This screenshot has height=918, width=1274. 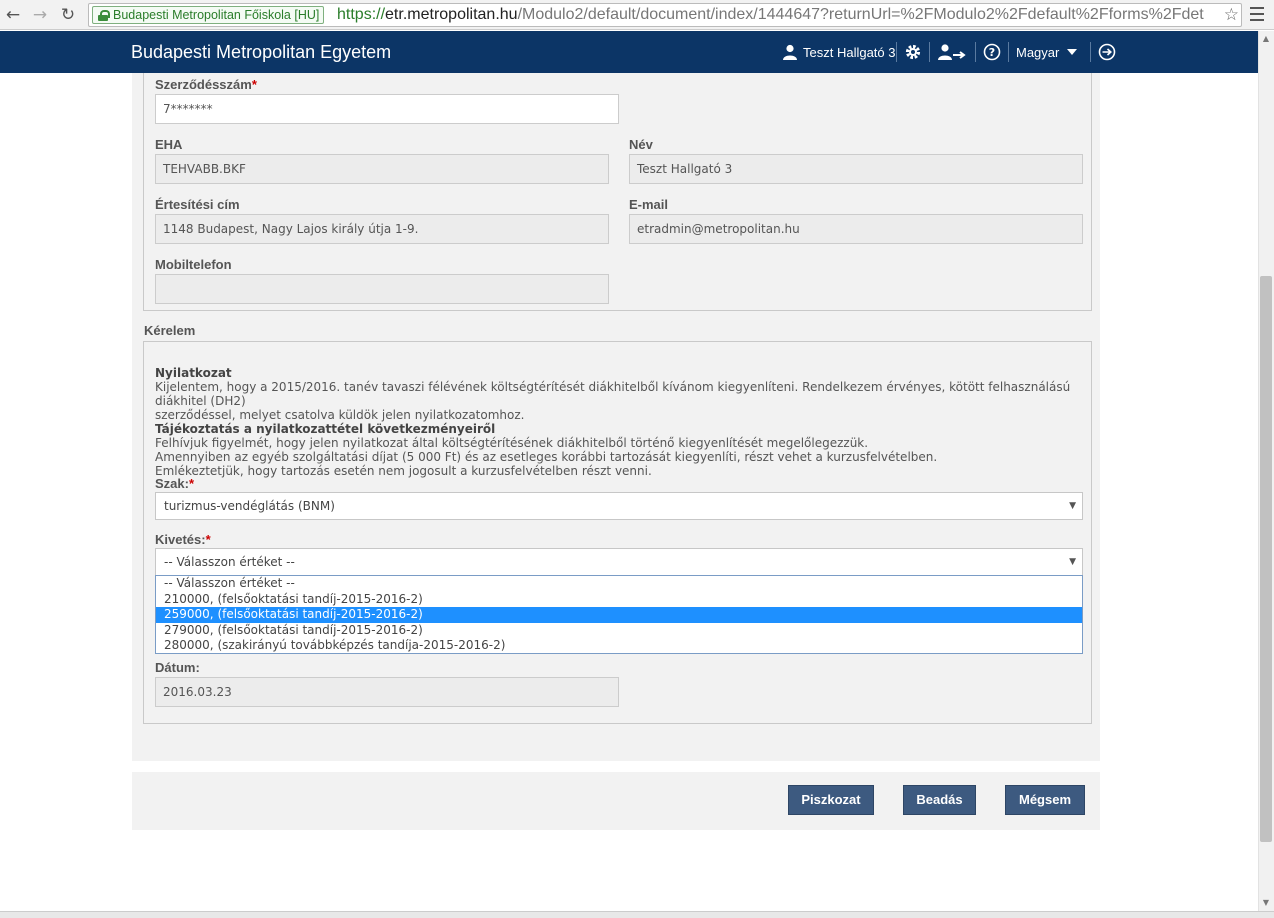 I want to click on eha-label: EHA, so click(x=169, y=144).